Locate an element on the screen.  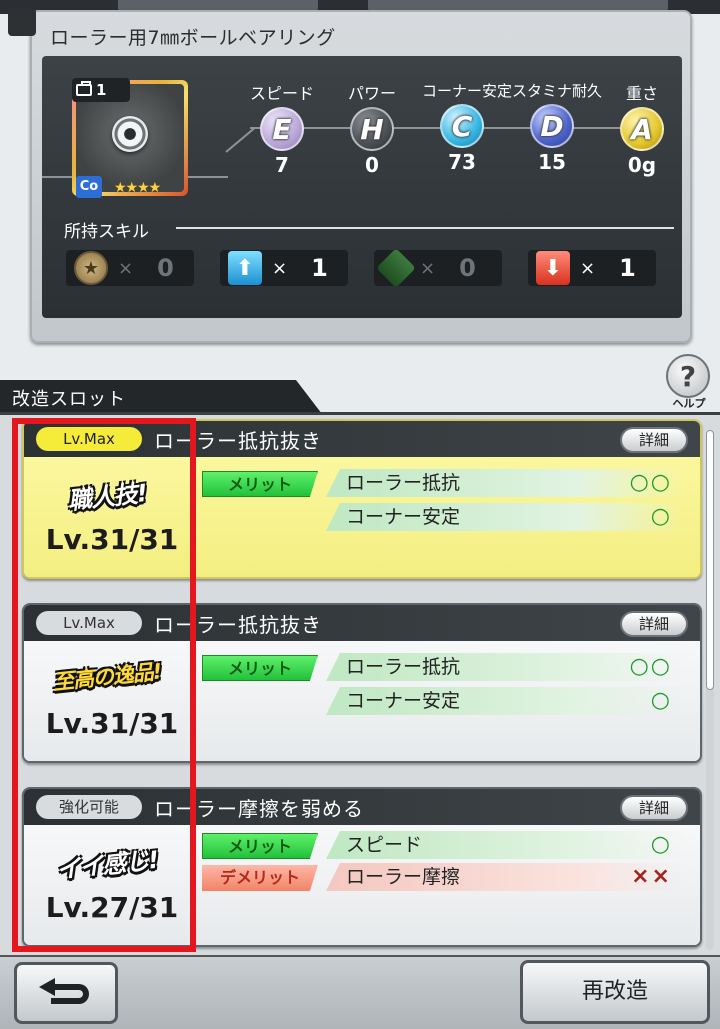
stat-weight: 重さ A 0g is located at coordinates (642, 128).